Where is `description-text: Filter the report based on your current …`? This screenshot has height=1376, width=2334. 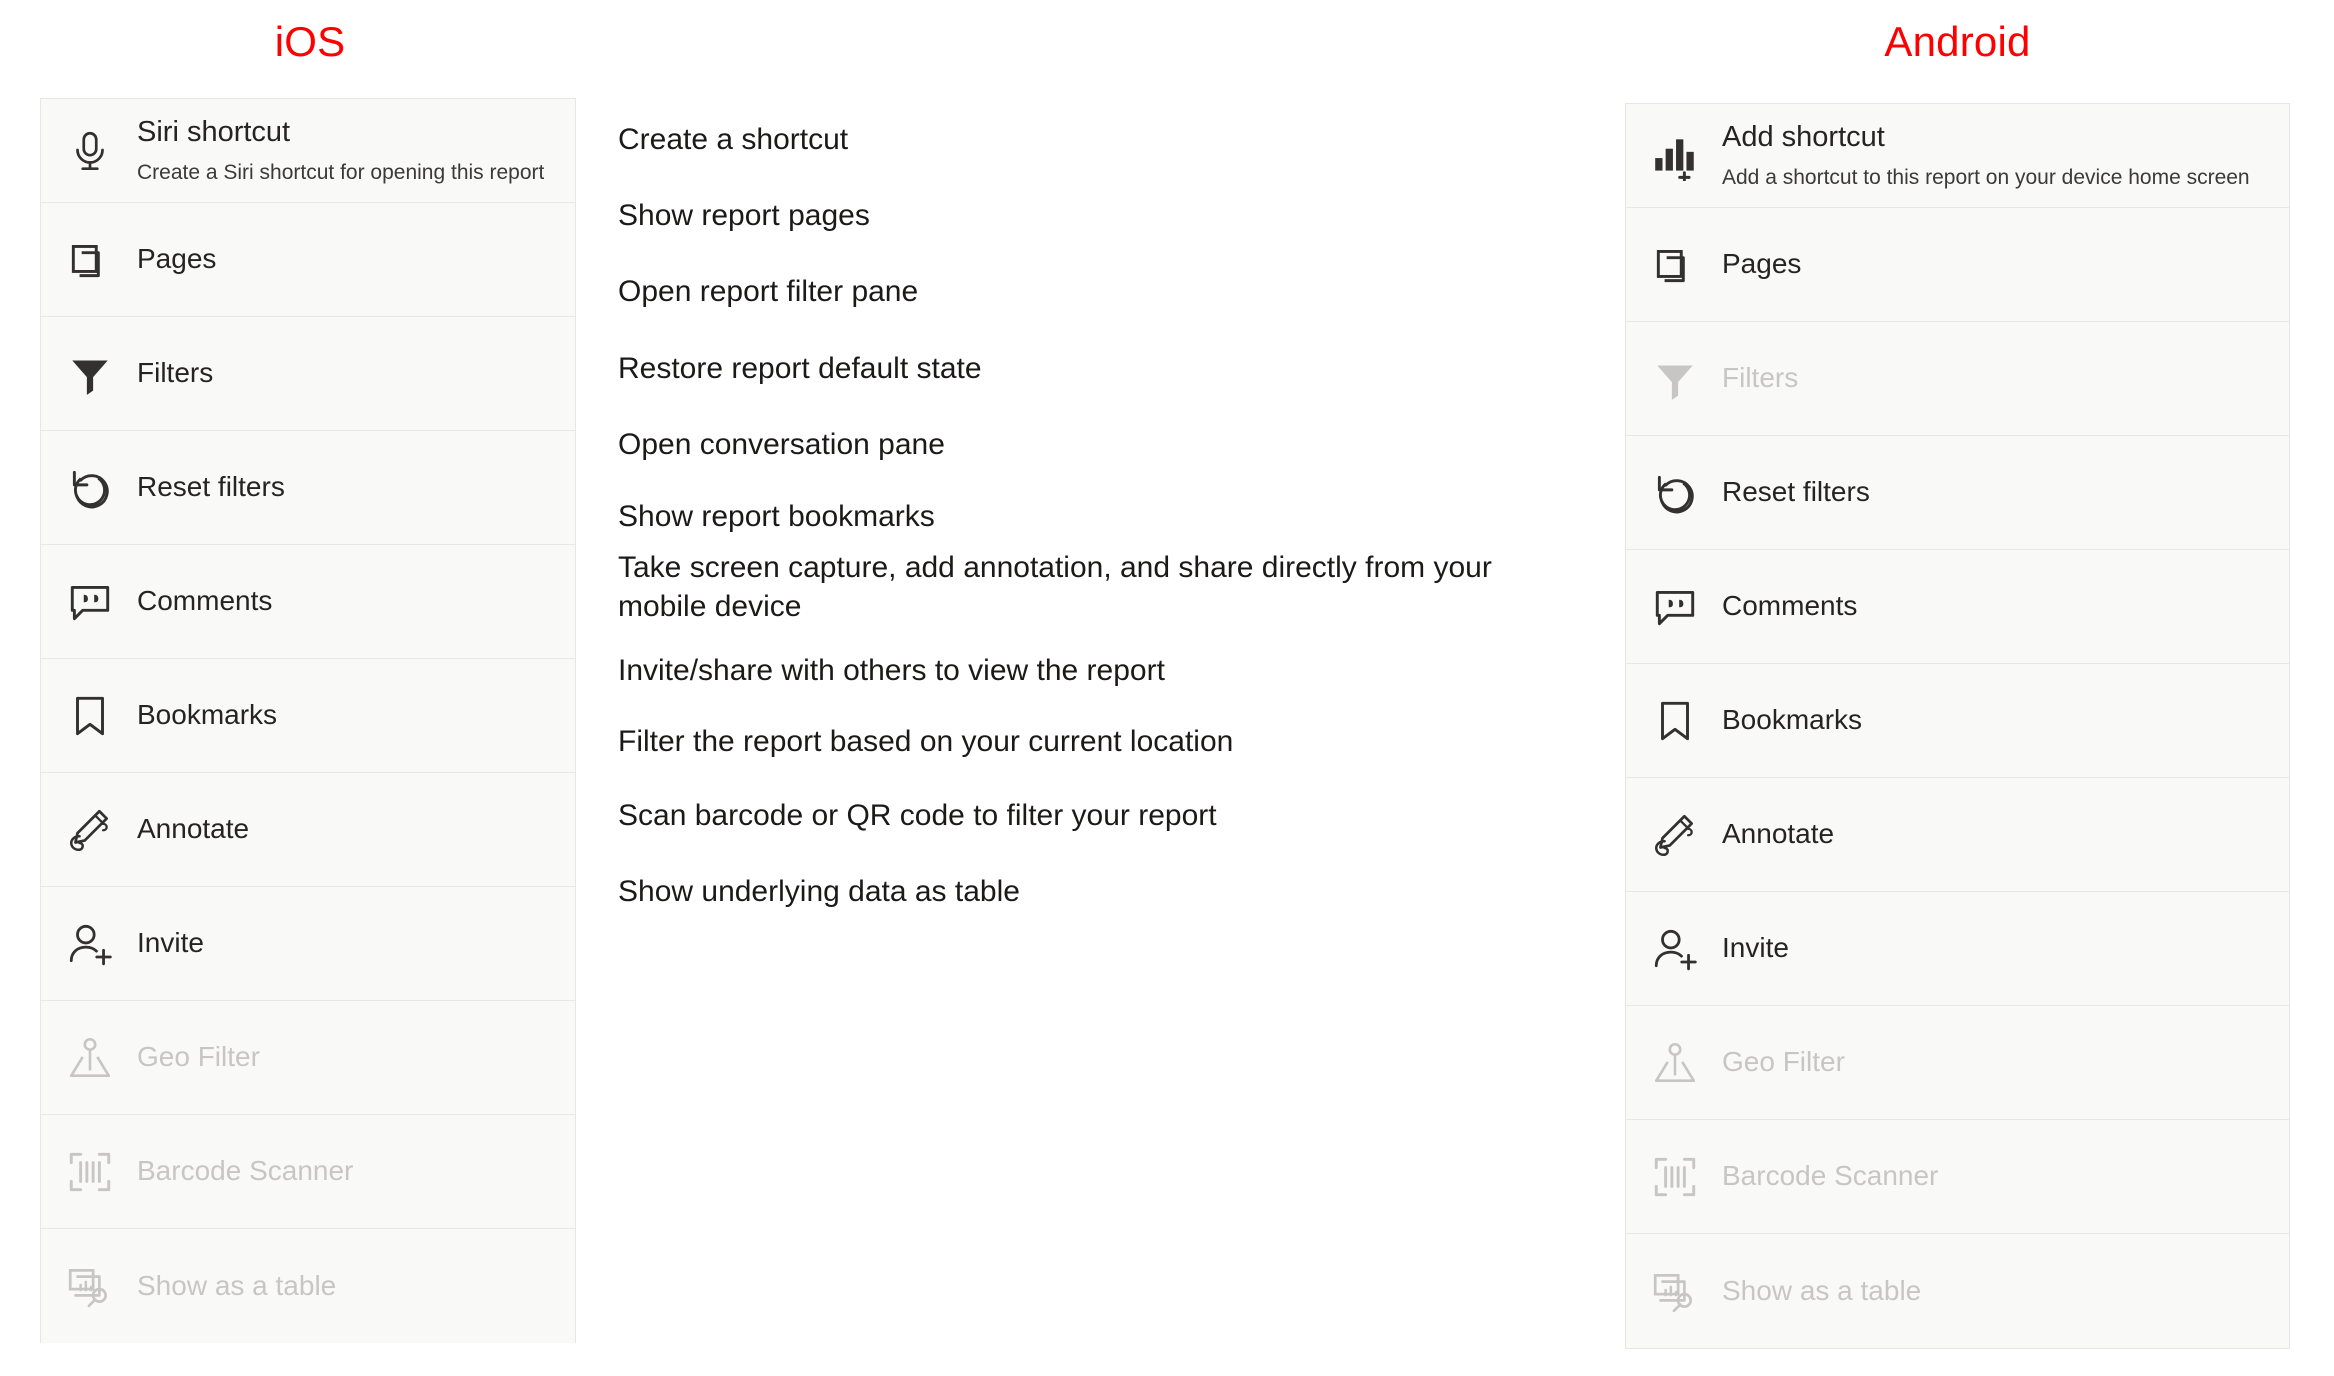 description-text: Filter the report based on your current … is located at coordinates (926, 741).